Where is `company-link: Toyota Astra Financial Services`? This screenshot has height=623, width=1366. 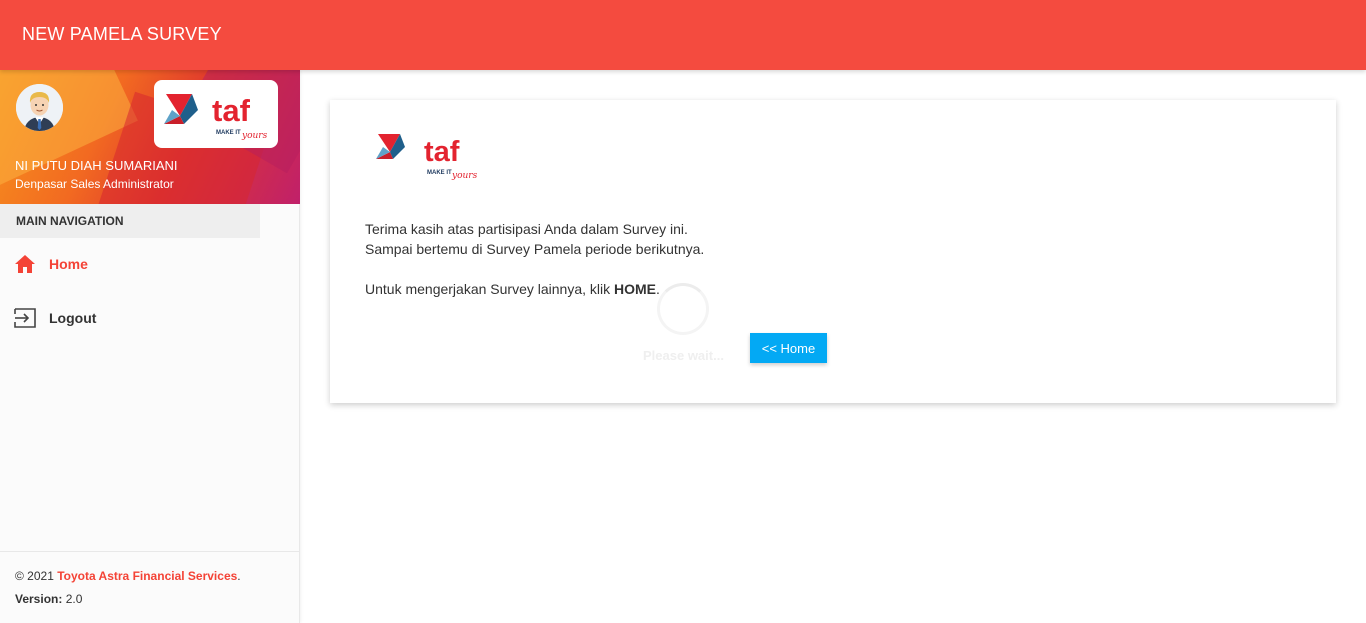 company-link: Toyota Astra Financial Services is located at coordinates (147, 576).